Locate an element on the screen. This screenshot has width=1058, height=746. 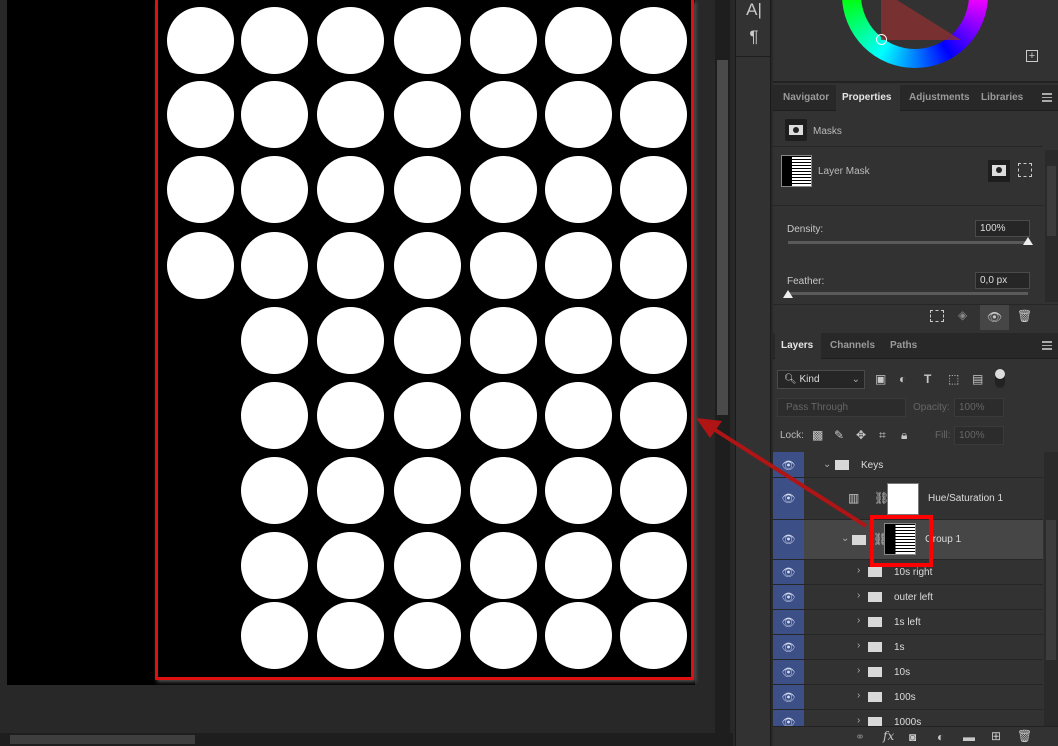
filter-kind-select: 🔍︎ Kind ⌄ is located at coordinates (821, 379).